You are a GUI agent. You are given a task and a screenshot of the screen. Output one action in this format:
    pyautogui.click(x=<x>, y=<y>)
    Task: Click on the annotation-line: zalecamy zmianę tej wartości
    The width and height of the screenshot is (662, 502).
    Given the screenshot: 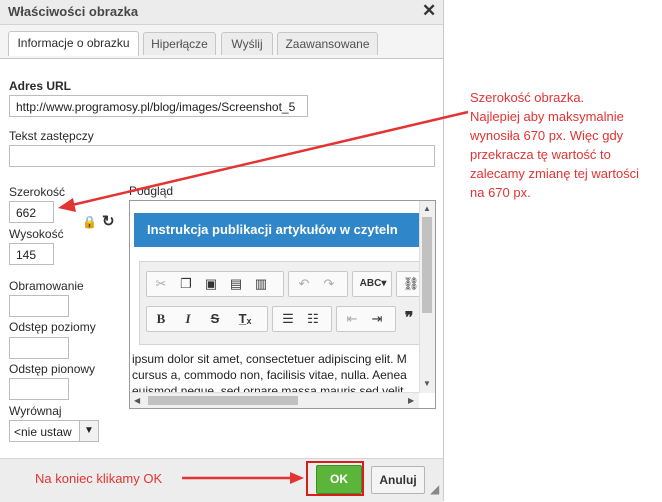 What is the action you would take?
    pyautogui.click(x=555, y=173)
    